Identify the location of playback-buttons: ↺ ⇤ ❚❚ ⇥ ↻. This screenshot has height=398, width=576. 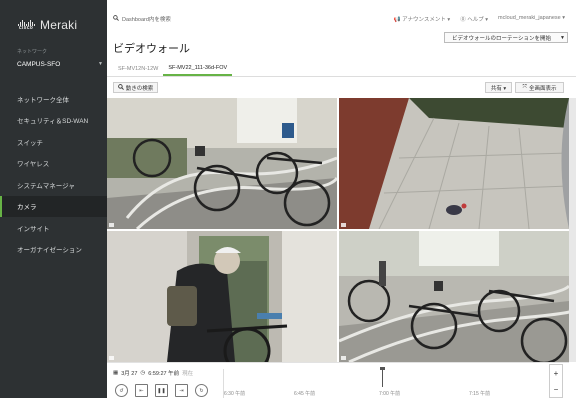
(161, 390).